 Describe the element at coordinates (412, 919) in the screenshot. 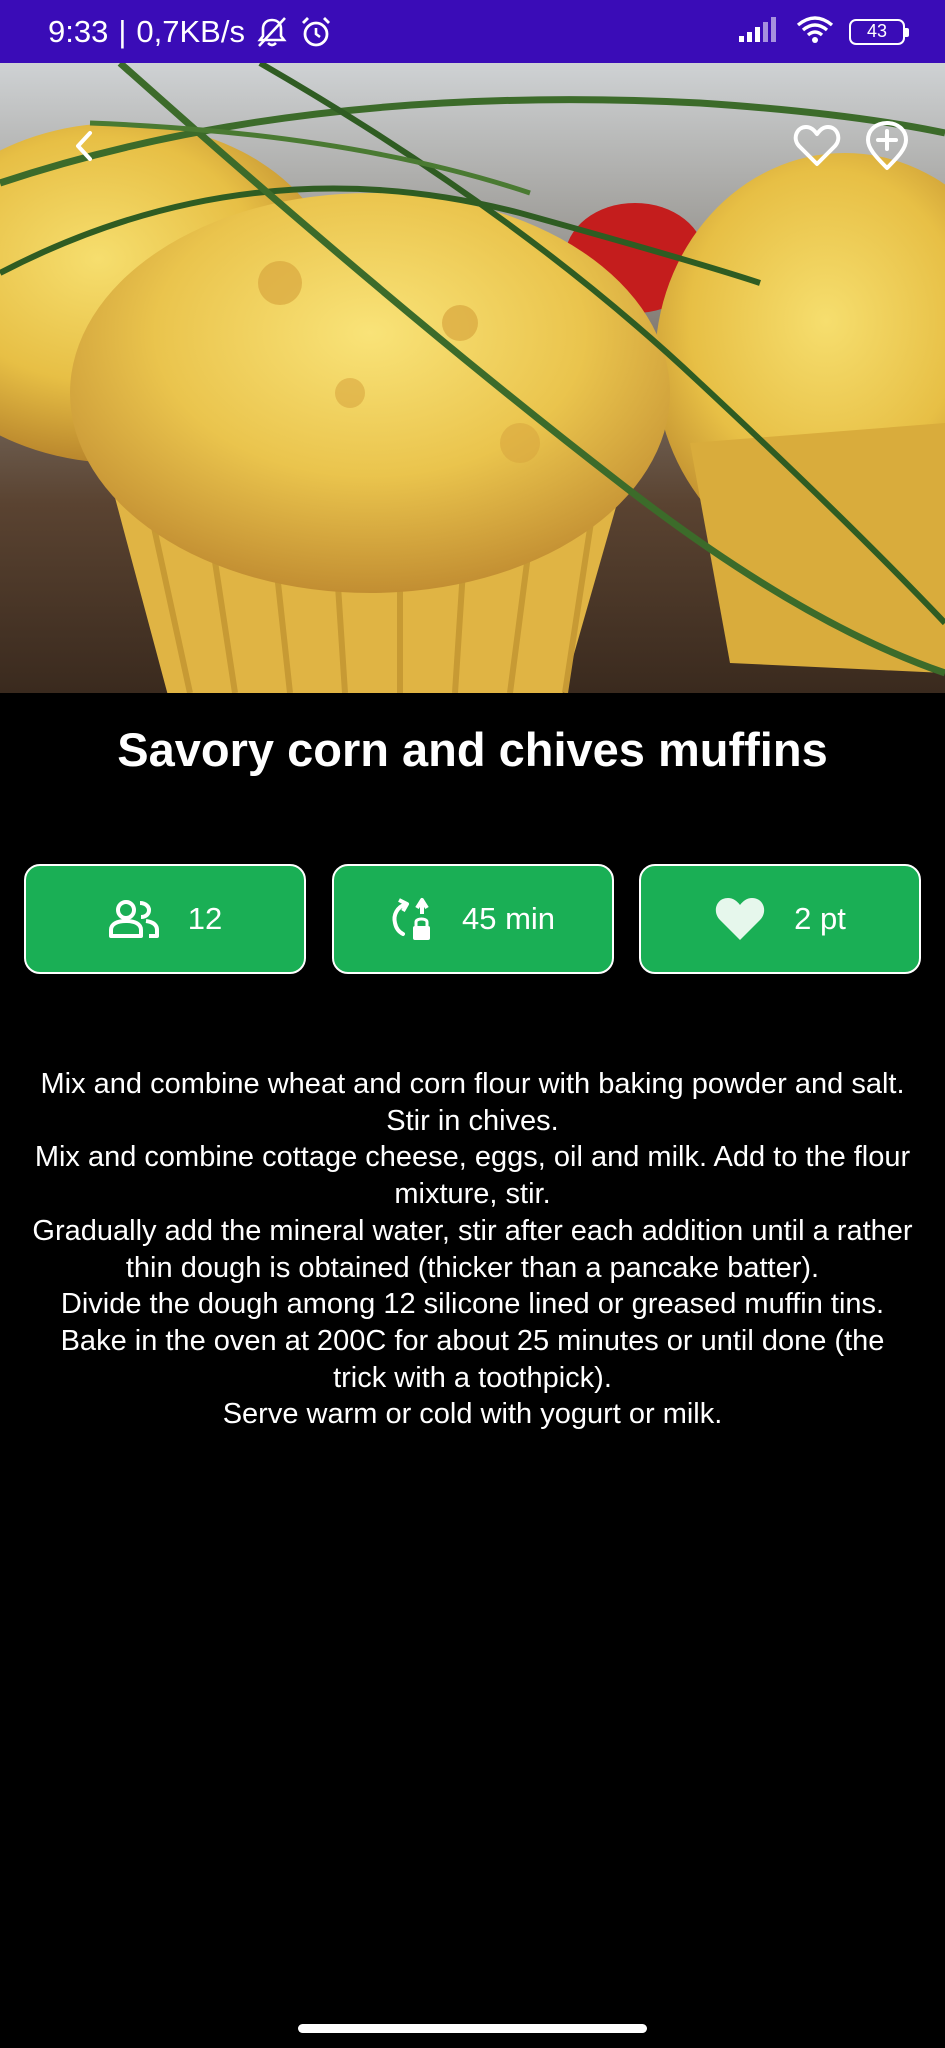

I see `timer-lock-icon` at that location.